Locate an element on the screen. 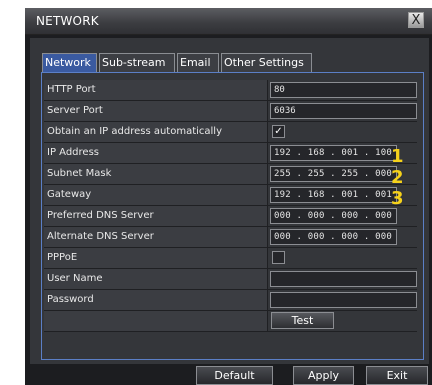  tab-sub-stream: Sub-stream is located at coordinates (137, 62).